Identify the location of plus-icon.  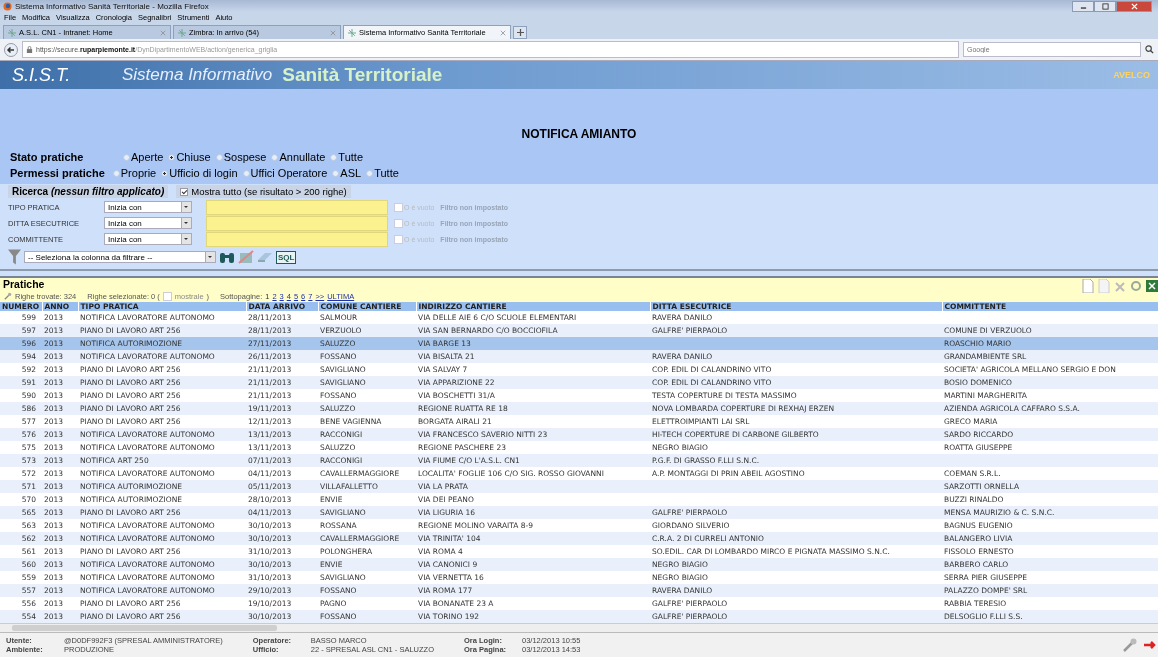
(520, 32).